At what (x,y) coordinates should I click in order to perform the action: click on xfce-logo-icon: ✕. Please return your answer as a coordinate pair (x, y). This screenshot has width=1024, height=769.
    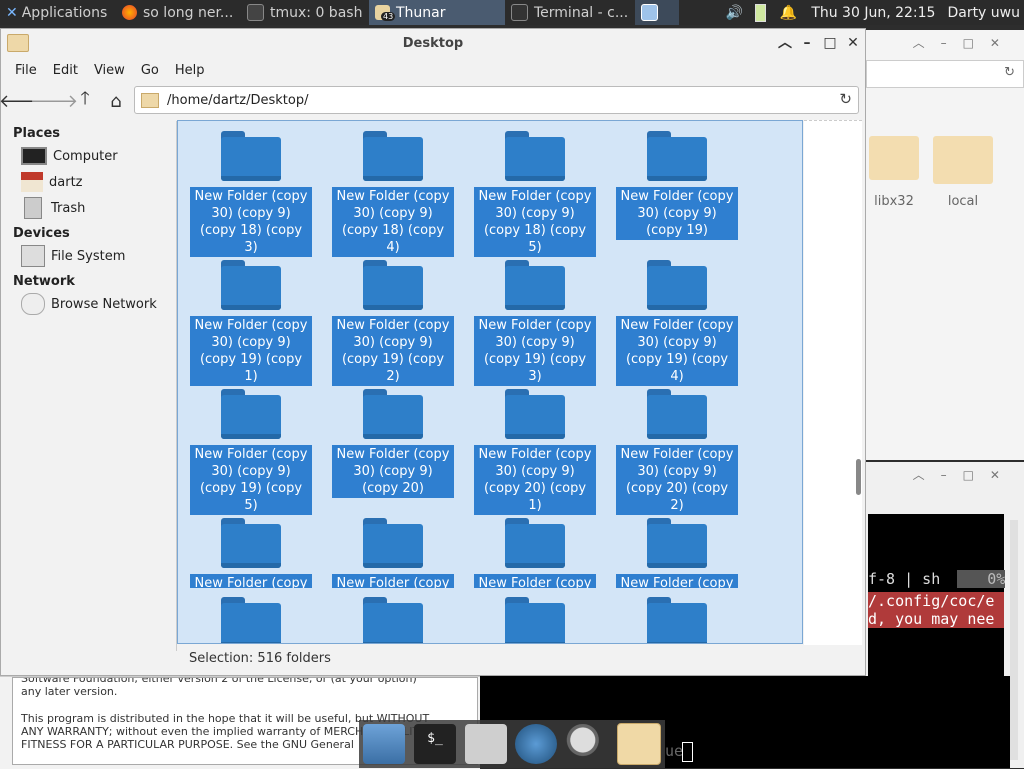
    Looking at the image, I should click on (12, 12).